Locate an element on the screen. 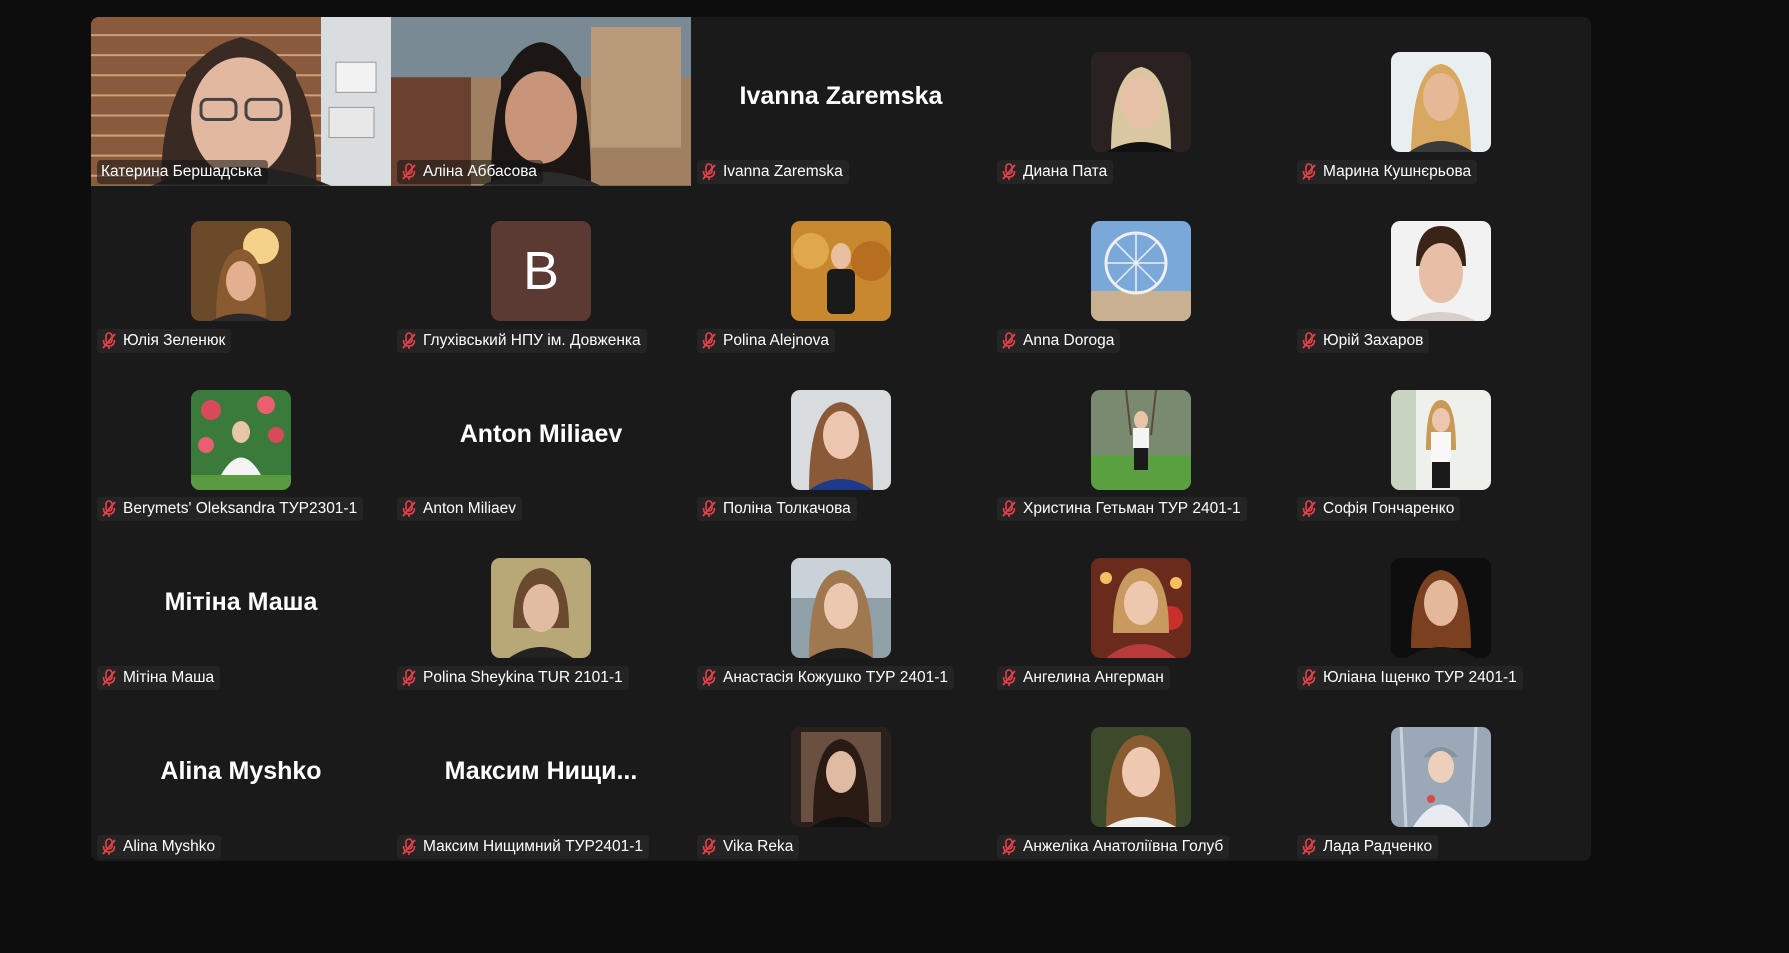  participant-tile: Марина Кушнєрьова is located at coordinates (1441, 101).